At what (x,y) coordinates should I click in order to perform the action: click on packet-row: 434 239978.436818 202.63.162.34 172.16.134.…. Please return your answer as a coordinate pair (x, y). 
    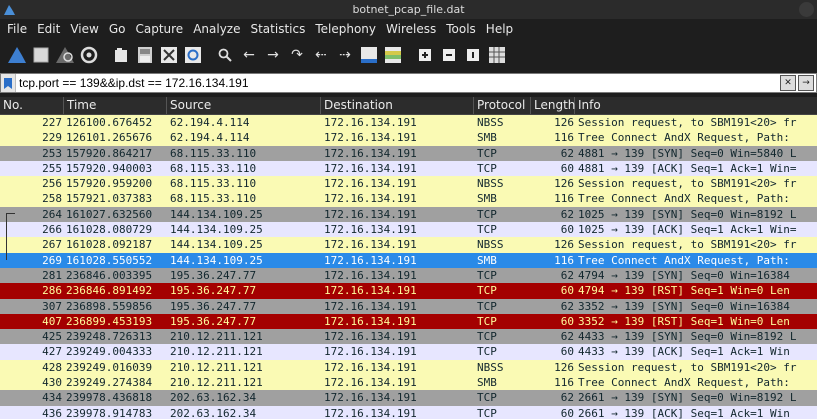
    Looking at the image, I should click on (408, 398).